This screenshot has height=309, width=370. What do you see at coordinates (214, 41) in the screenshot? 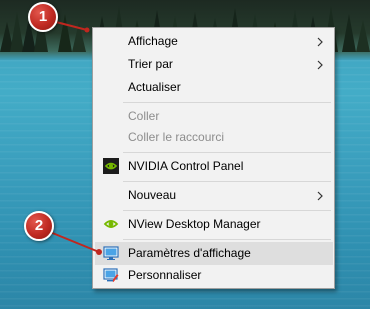
I see `menu-item-affichage: Affichage` at bounding box center [214, 41].